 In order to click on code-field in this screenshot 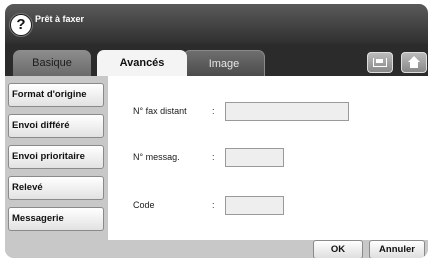, I will do `click(254, 205)`.